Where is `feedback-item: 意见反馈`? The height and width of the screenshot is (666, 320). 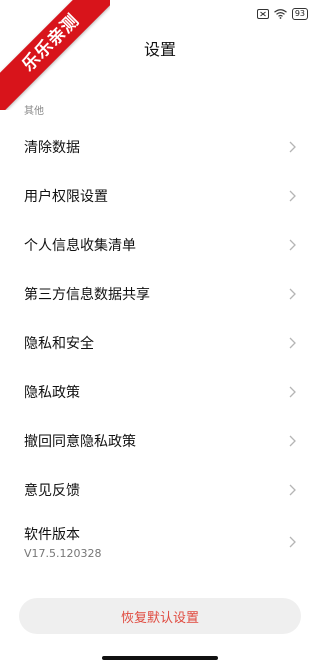 feedback-item: 意见反馈 is located at coordinates (160, 489).